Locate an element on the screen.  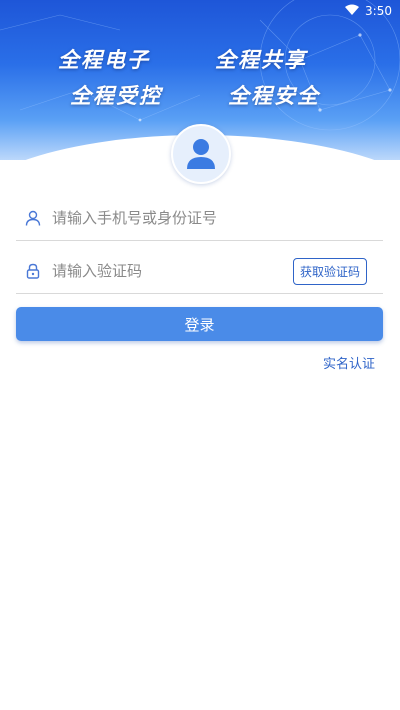
phone-field is located at coordinates (199, 218).